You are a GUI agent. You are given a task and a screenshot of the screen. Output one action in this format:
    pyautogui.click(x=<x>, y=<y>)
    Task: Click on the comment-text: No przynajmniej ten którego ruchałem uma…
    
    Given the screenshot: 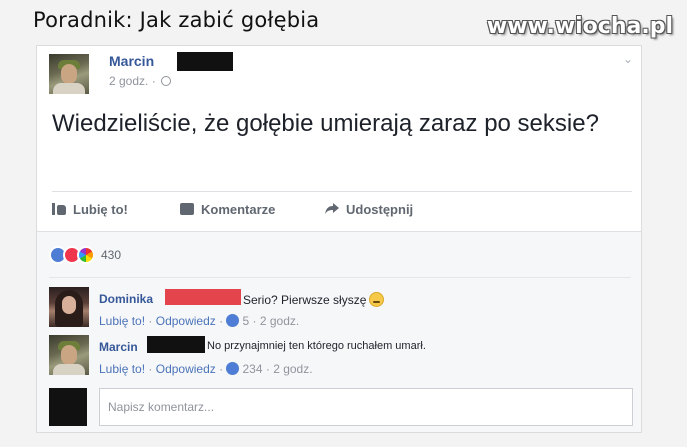 What is the action you would take?
    pyautogui.click(x=316, y=346)
    